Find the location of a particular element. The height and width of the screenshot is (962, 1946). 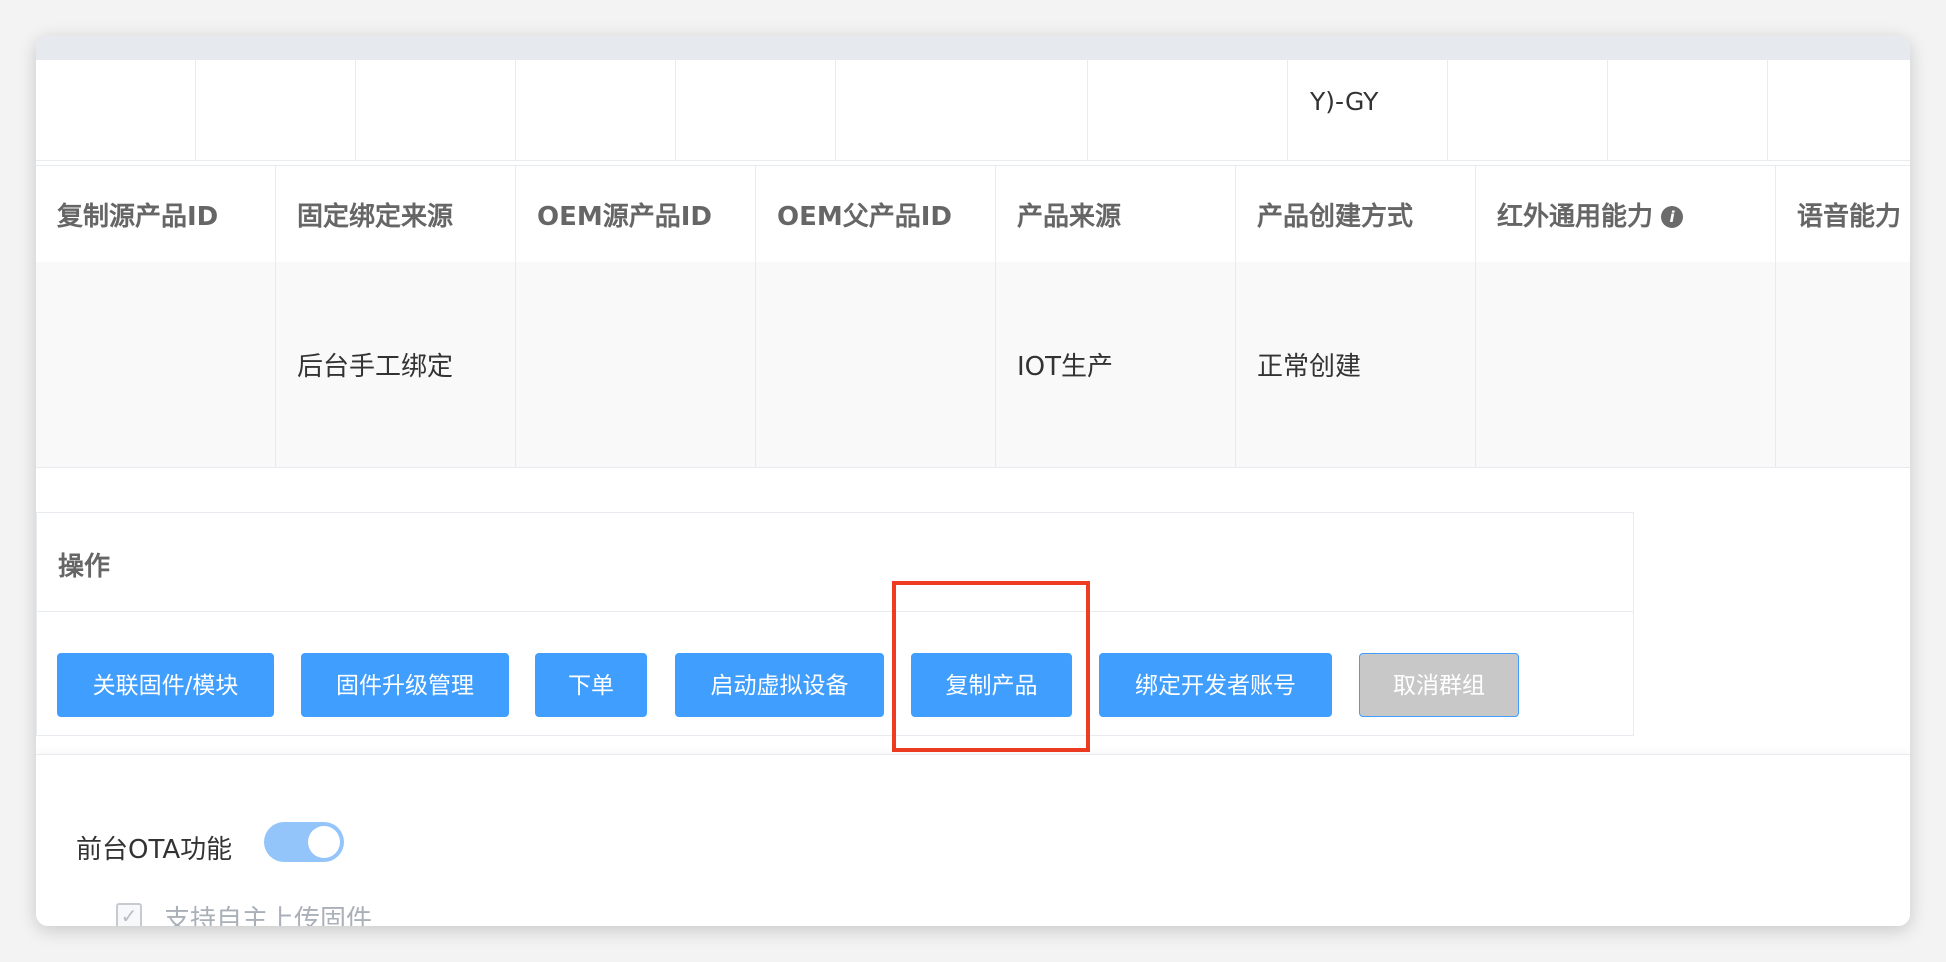

column-header-label: 红外通用能力 is located at coordinates (1575, 217).